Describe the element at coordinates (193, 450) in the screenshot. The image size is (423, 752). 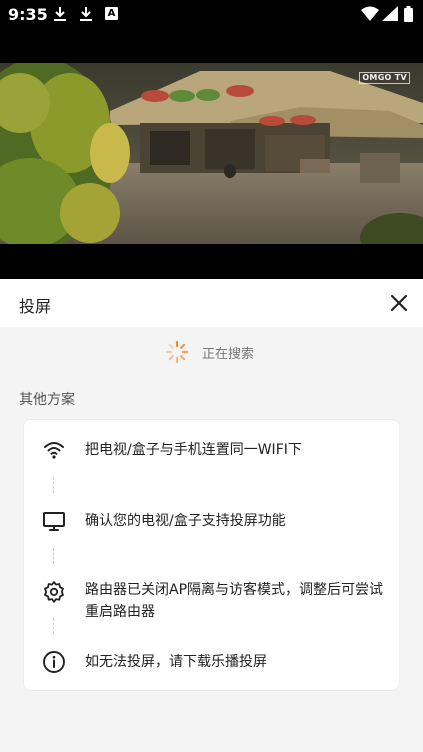
I see `step-text: 把电视/盒子与手机连置同一WIFI下` at that location.